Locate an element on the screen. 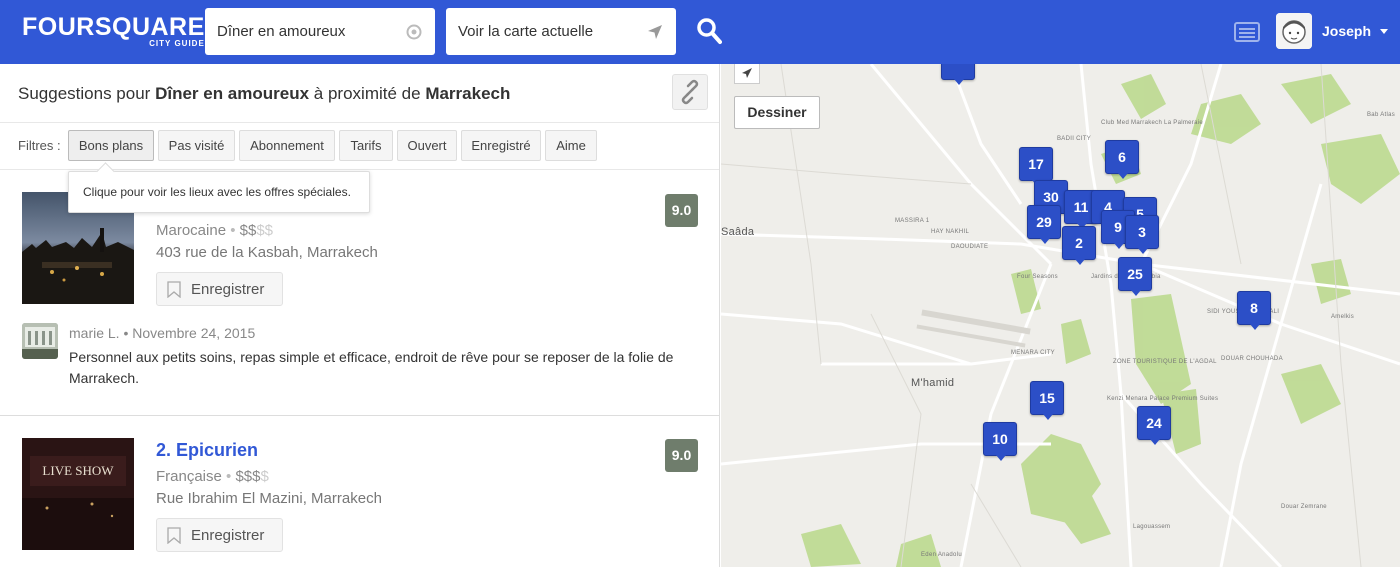  search-where-box is located at coordinates (561, 31).